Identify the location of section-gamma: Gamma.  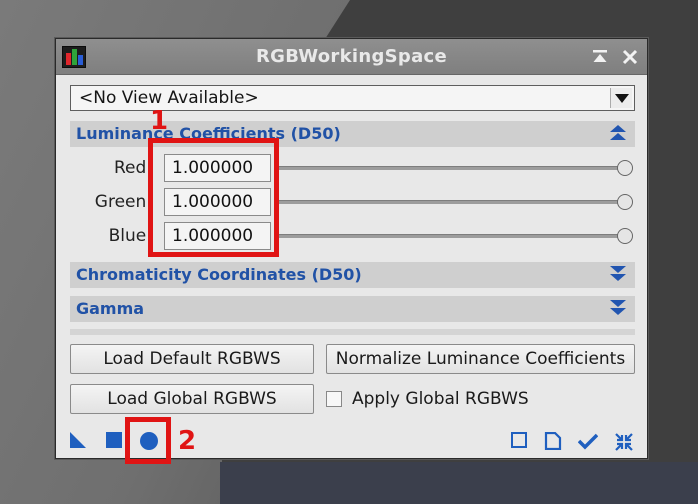
(352, 309).